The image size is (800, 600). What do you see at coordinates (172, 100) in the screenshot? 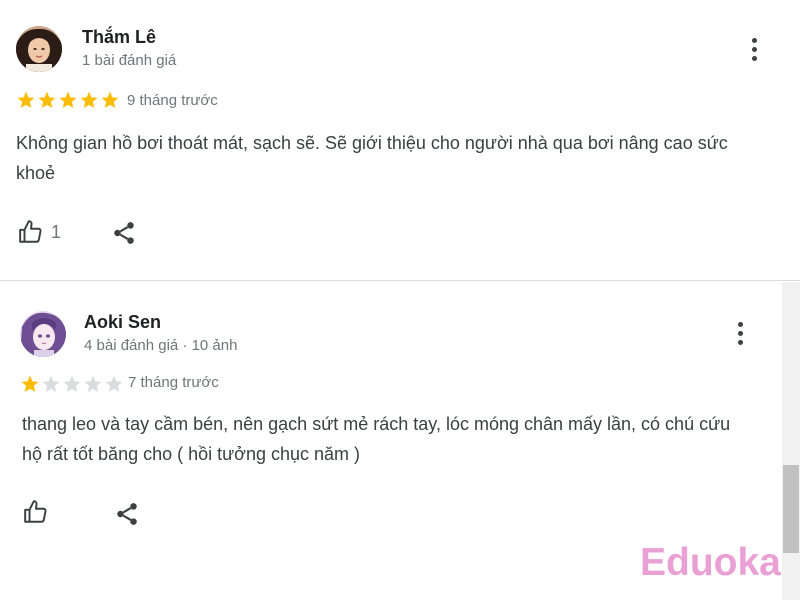
I see `review-time: 9 tháng trước` at bounding box center [172, 100].